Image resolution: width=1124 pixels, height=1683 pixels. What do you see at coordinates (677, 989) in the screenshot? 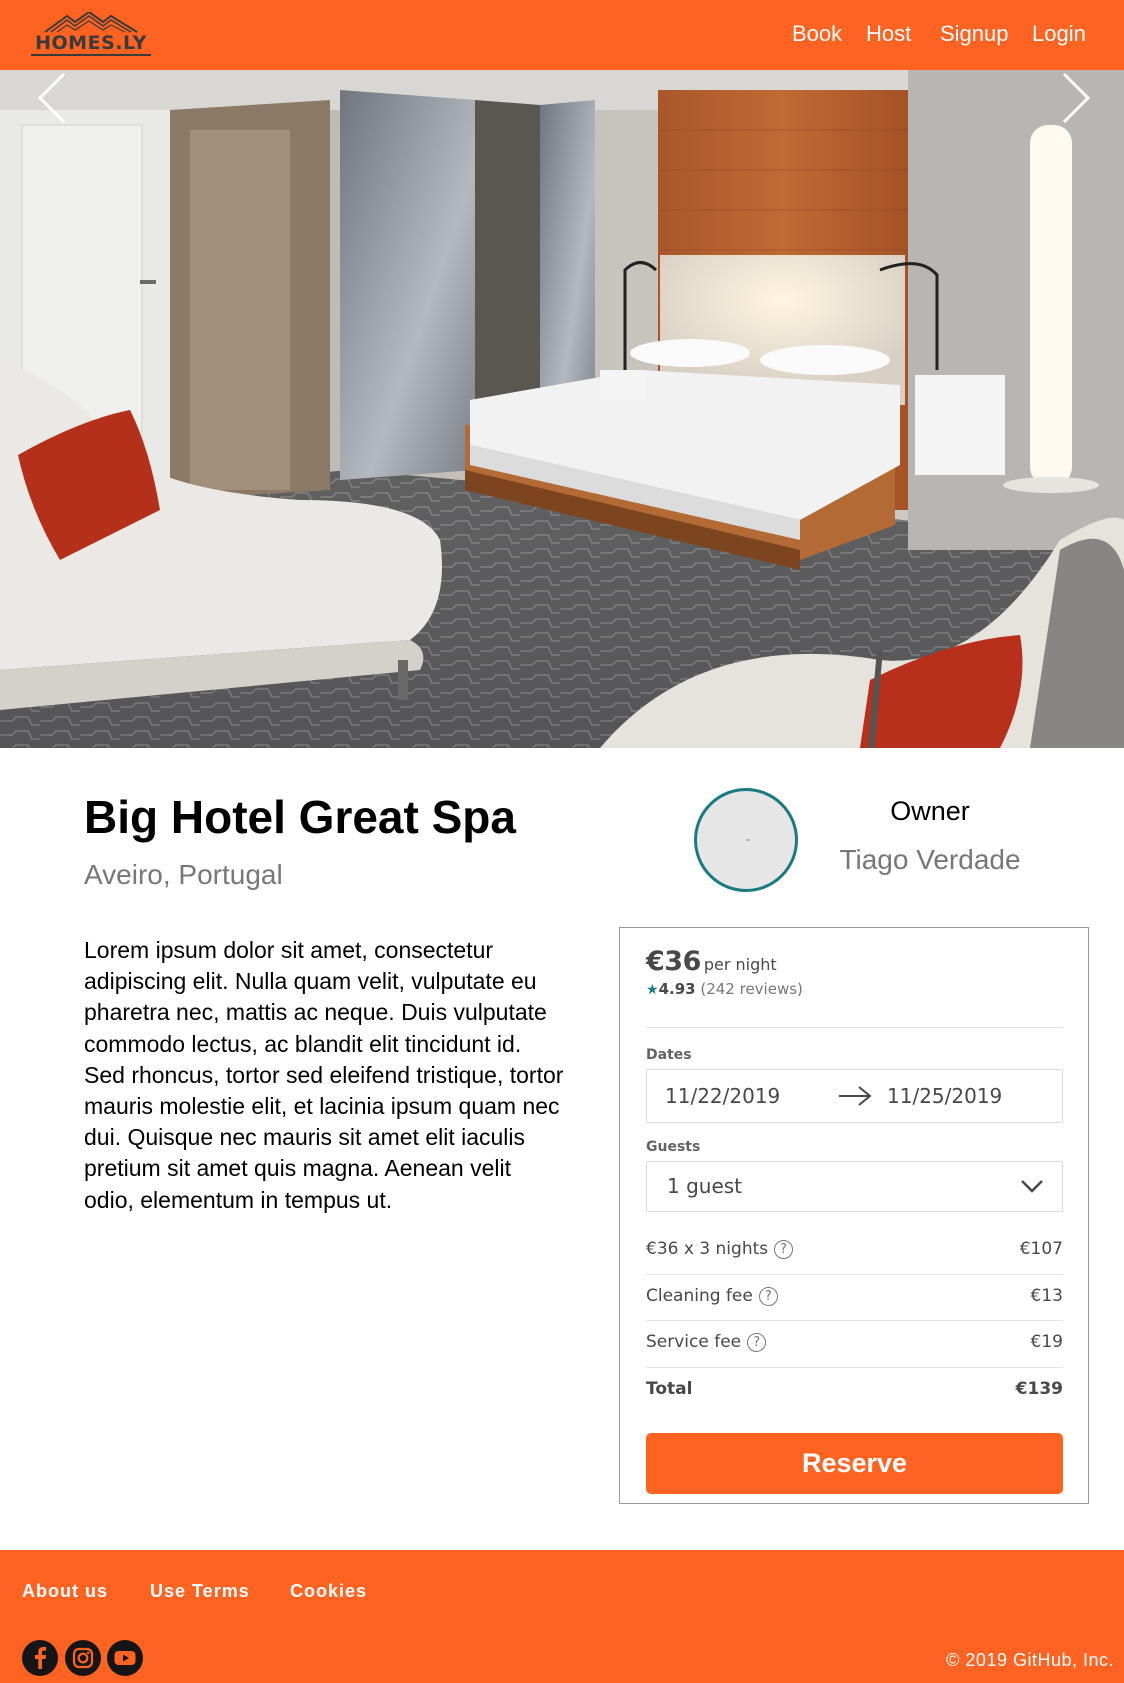
I see `rating-value: 4.93` at bounding box center [677, 989].